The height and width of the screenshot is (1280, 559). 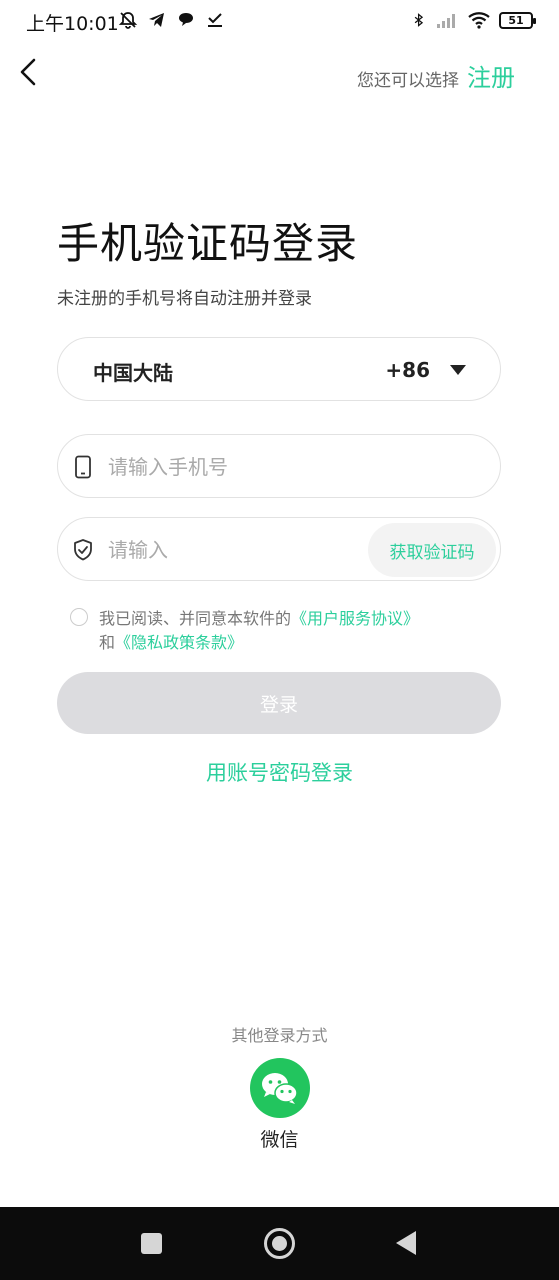 What do you see at coordinates (83, 467) in the screenshot?
I see `phone-icon` at bounding box center [83, 467].